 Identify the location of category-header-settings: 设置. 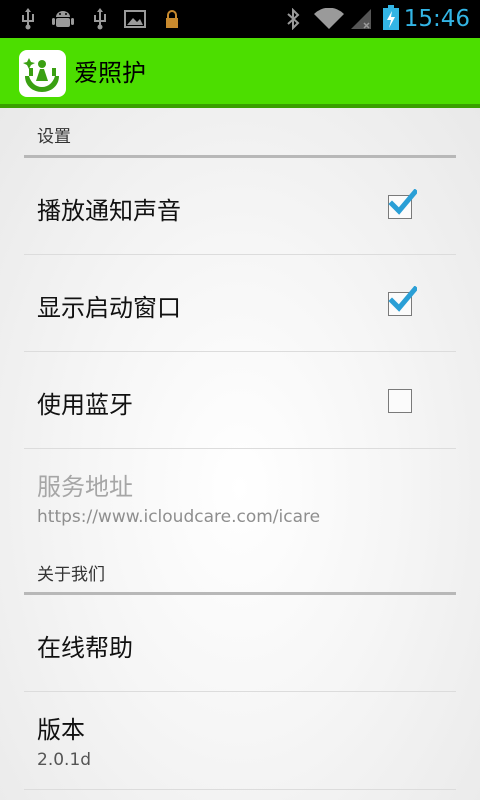
(240, 133).